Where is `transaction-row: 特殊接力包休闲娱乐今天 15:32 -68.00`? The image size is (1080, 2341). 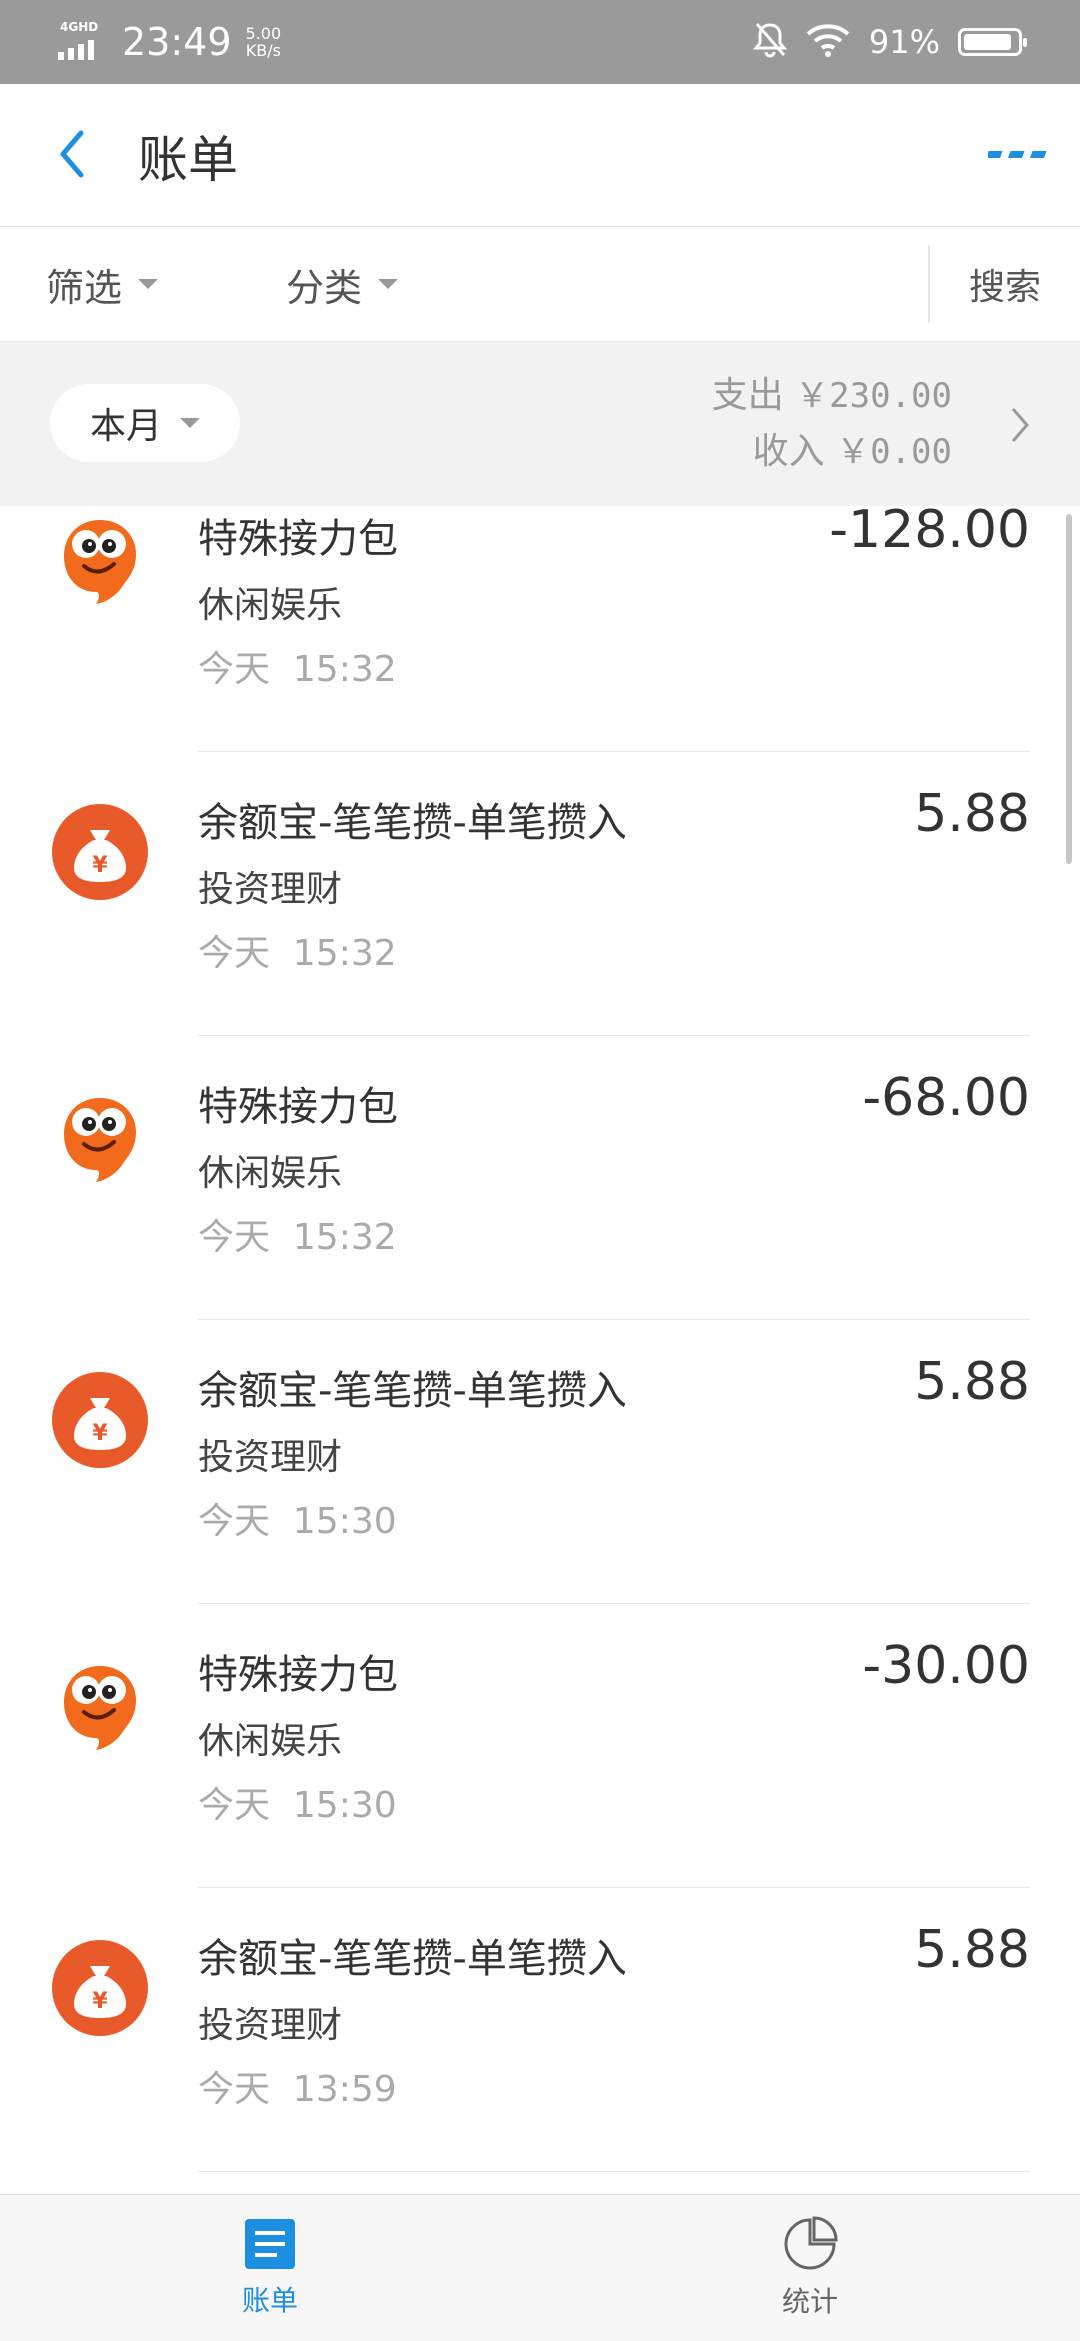
transaction-row: 特殊接力包休闲娱乐今天 15:32 -68.00 is located at coordinates (540, 1178).